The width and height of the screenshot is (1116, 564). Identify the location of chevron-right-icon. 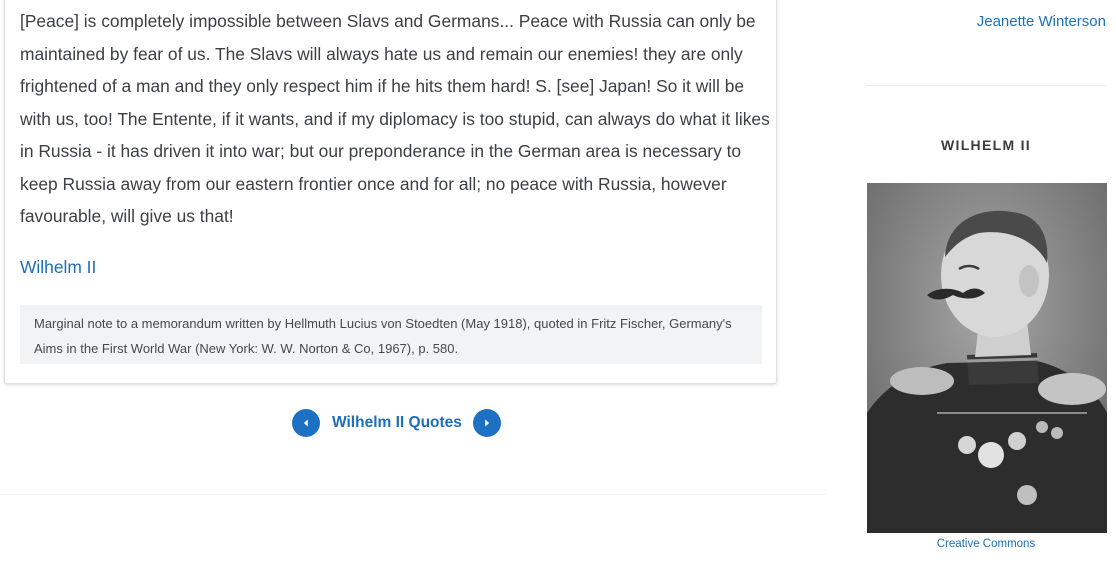
(487, 423).